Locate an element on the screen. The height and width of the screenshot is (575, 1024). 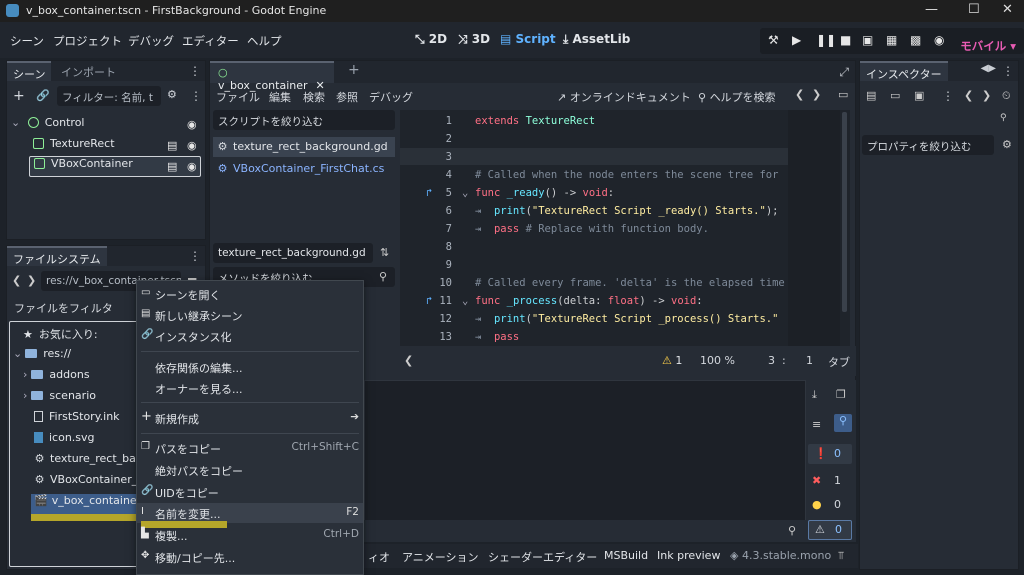
menu-help: ヘルプ is located at coordinates (264, 41).